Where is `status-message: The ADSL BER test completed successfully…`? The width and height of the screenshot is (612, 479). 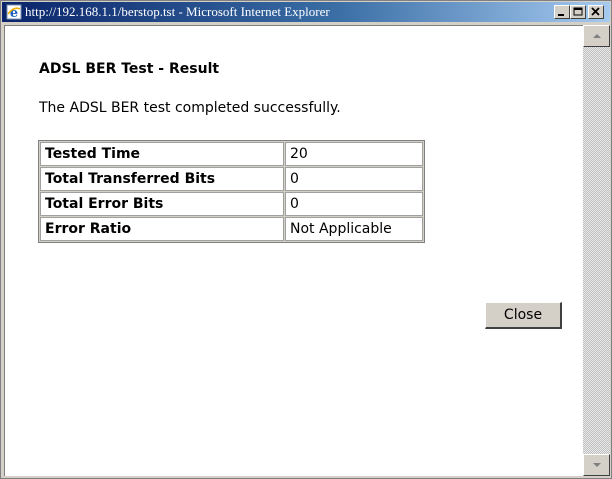
status-message: The ADSL BER test completed successfully… is located at coordinates (190, 108).